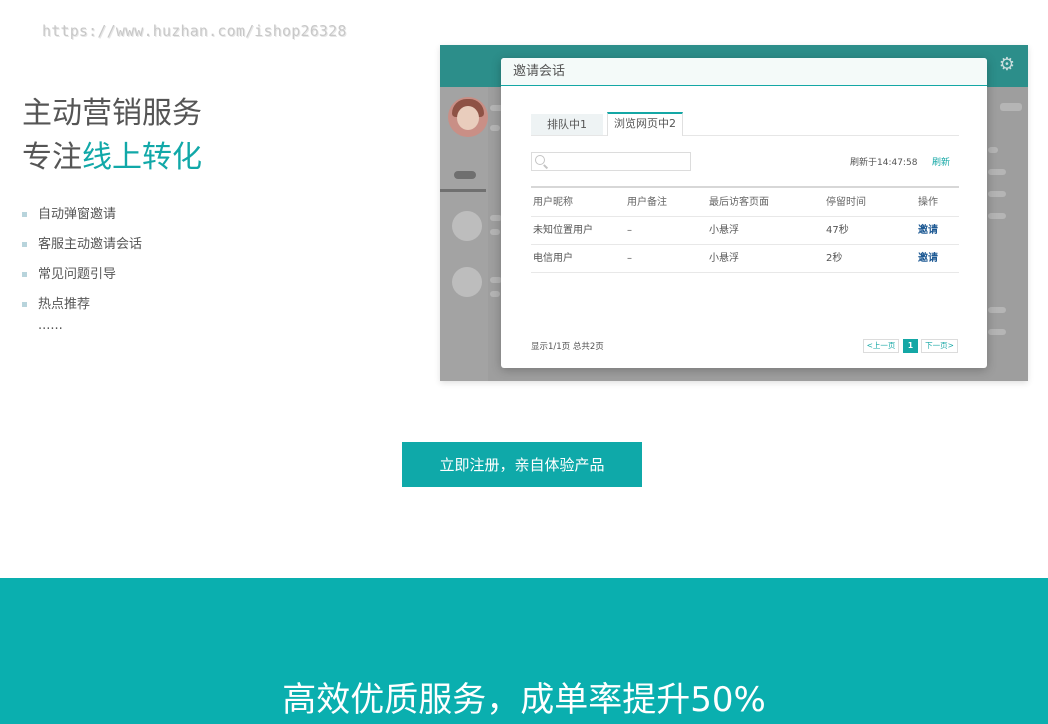  Describe the element at coordinates (463, 190) in the screenshot. I see `app-background-tab-underline` at that location.